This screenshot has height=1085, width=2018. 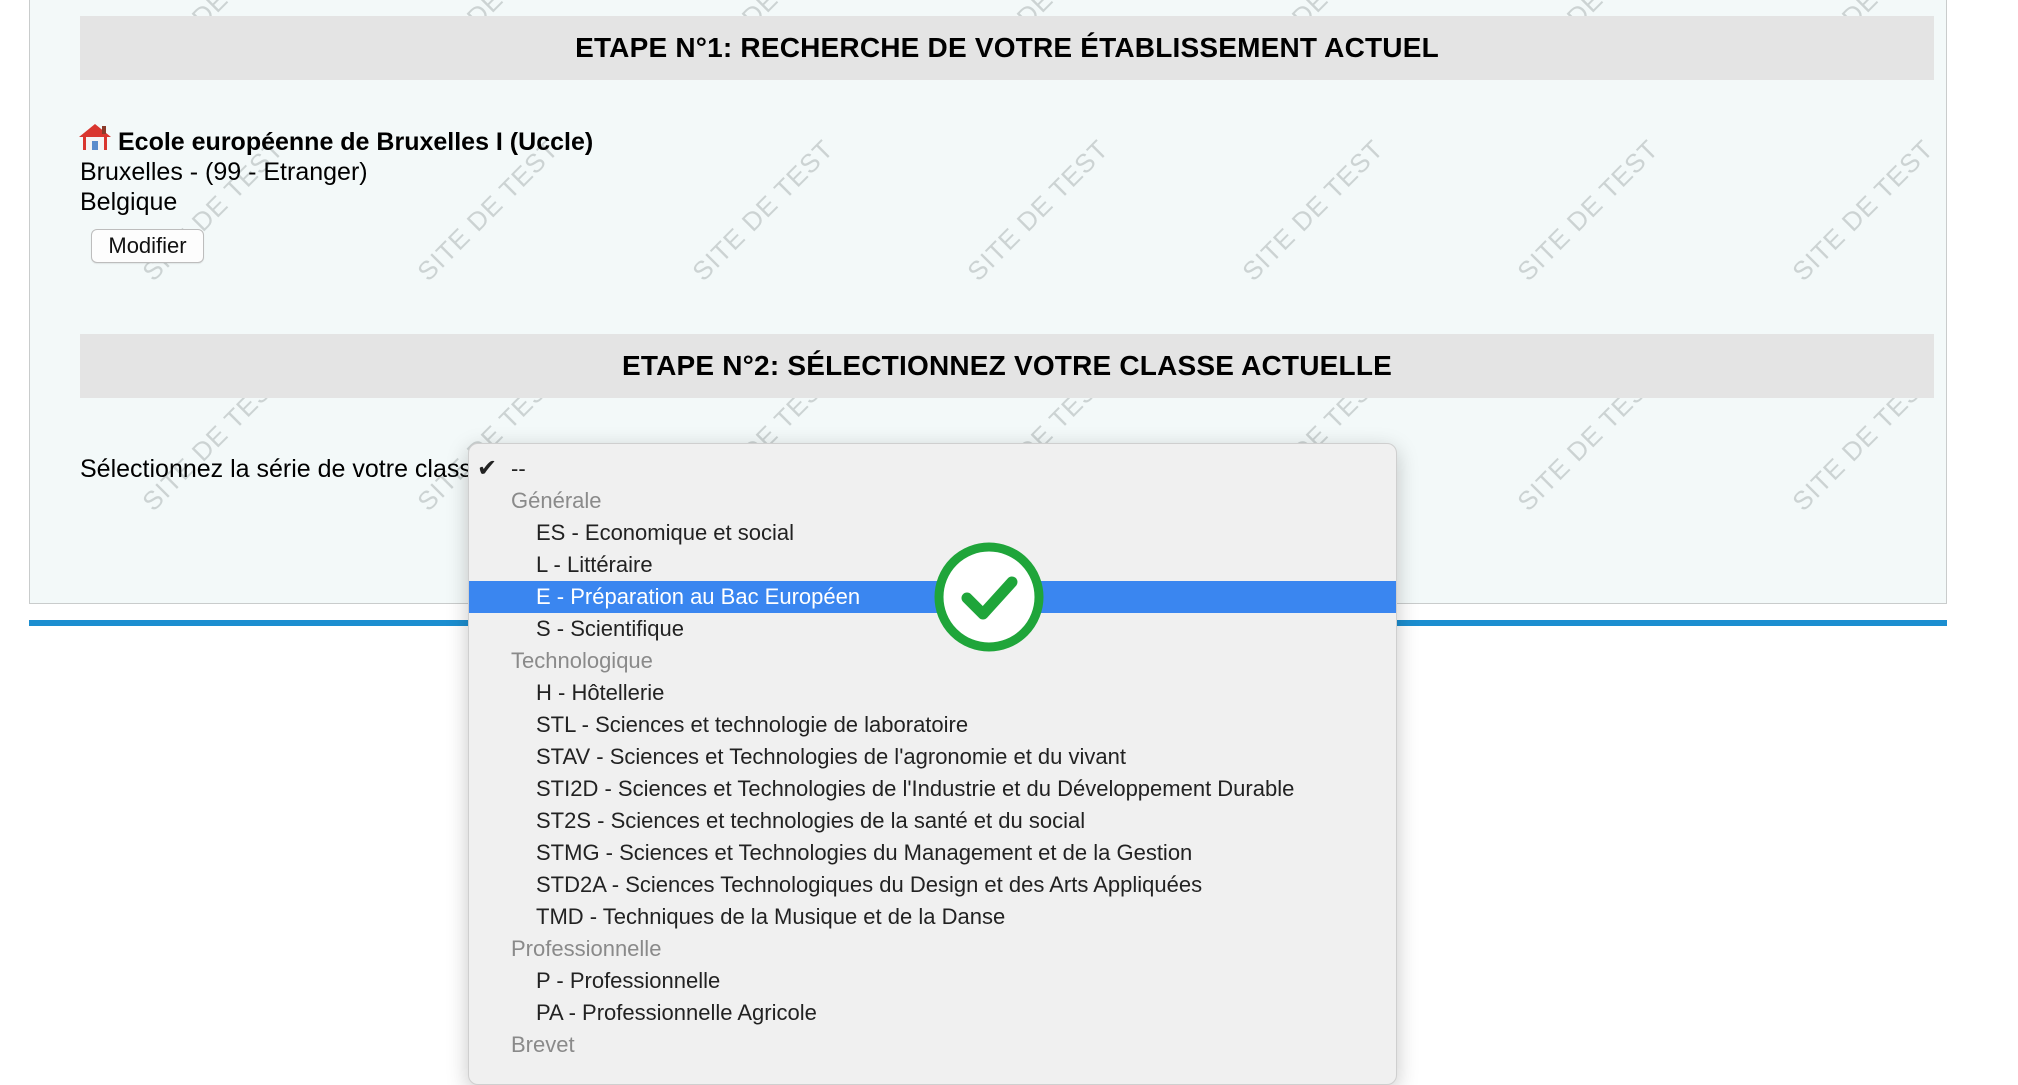 What do you see at coordinates (932, 597) in the screenshot?
I see `dropdown-option: E - Préparation au Bac Européen` at bounding box center [932, 597].